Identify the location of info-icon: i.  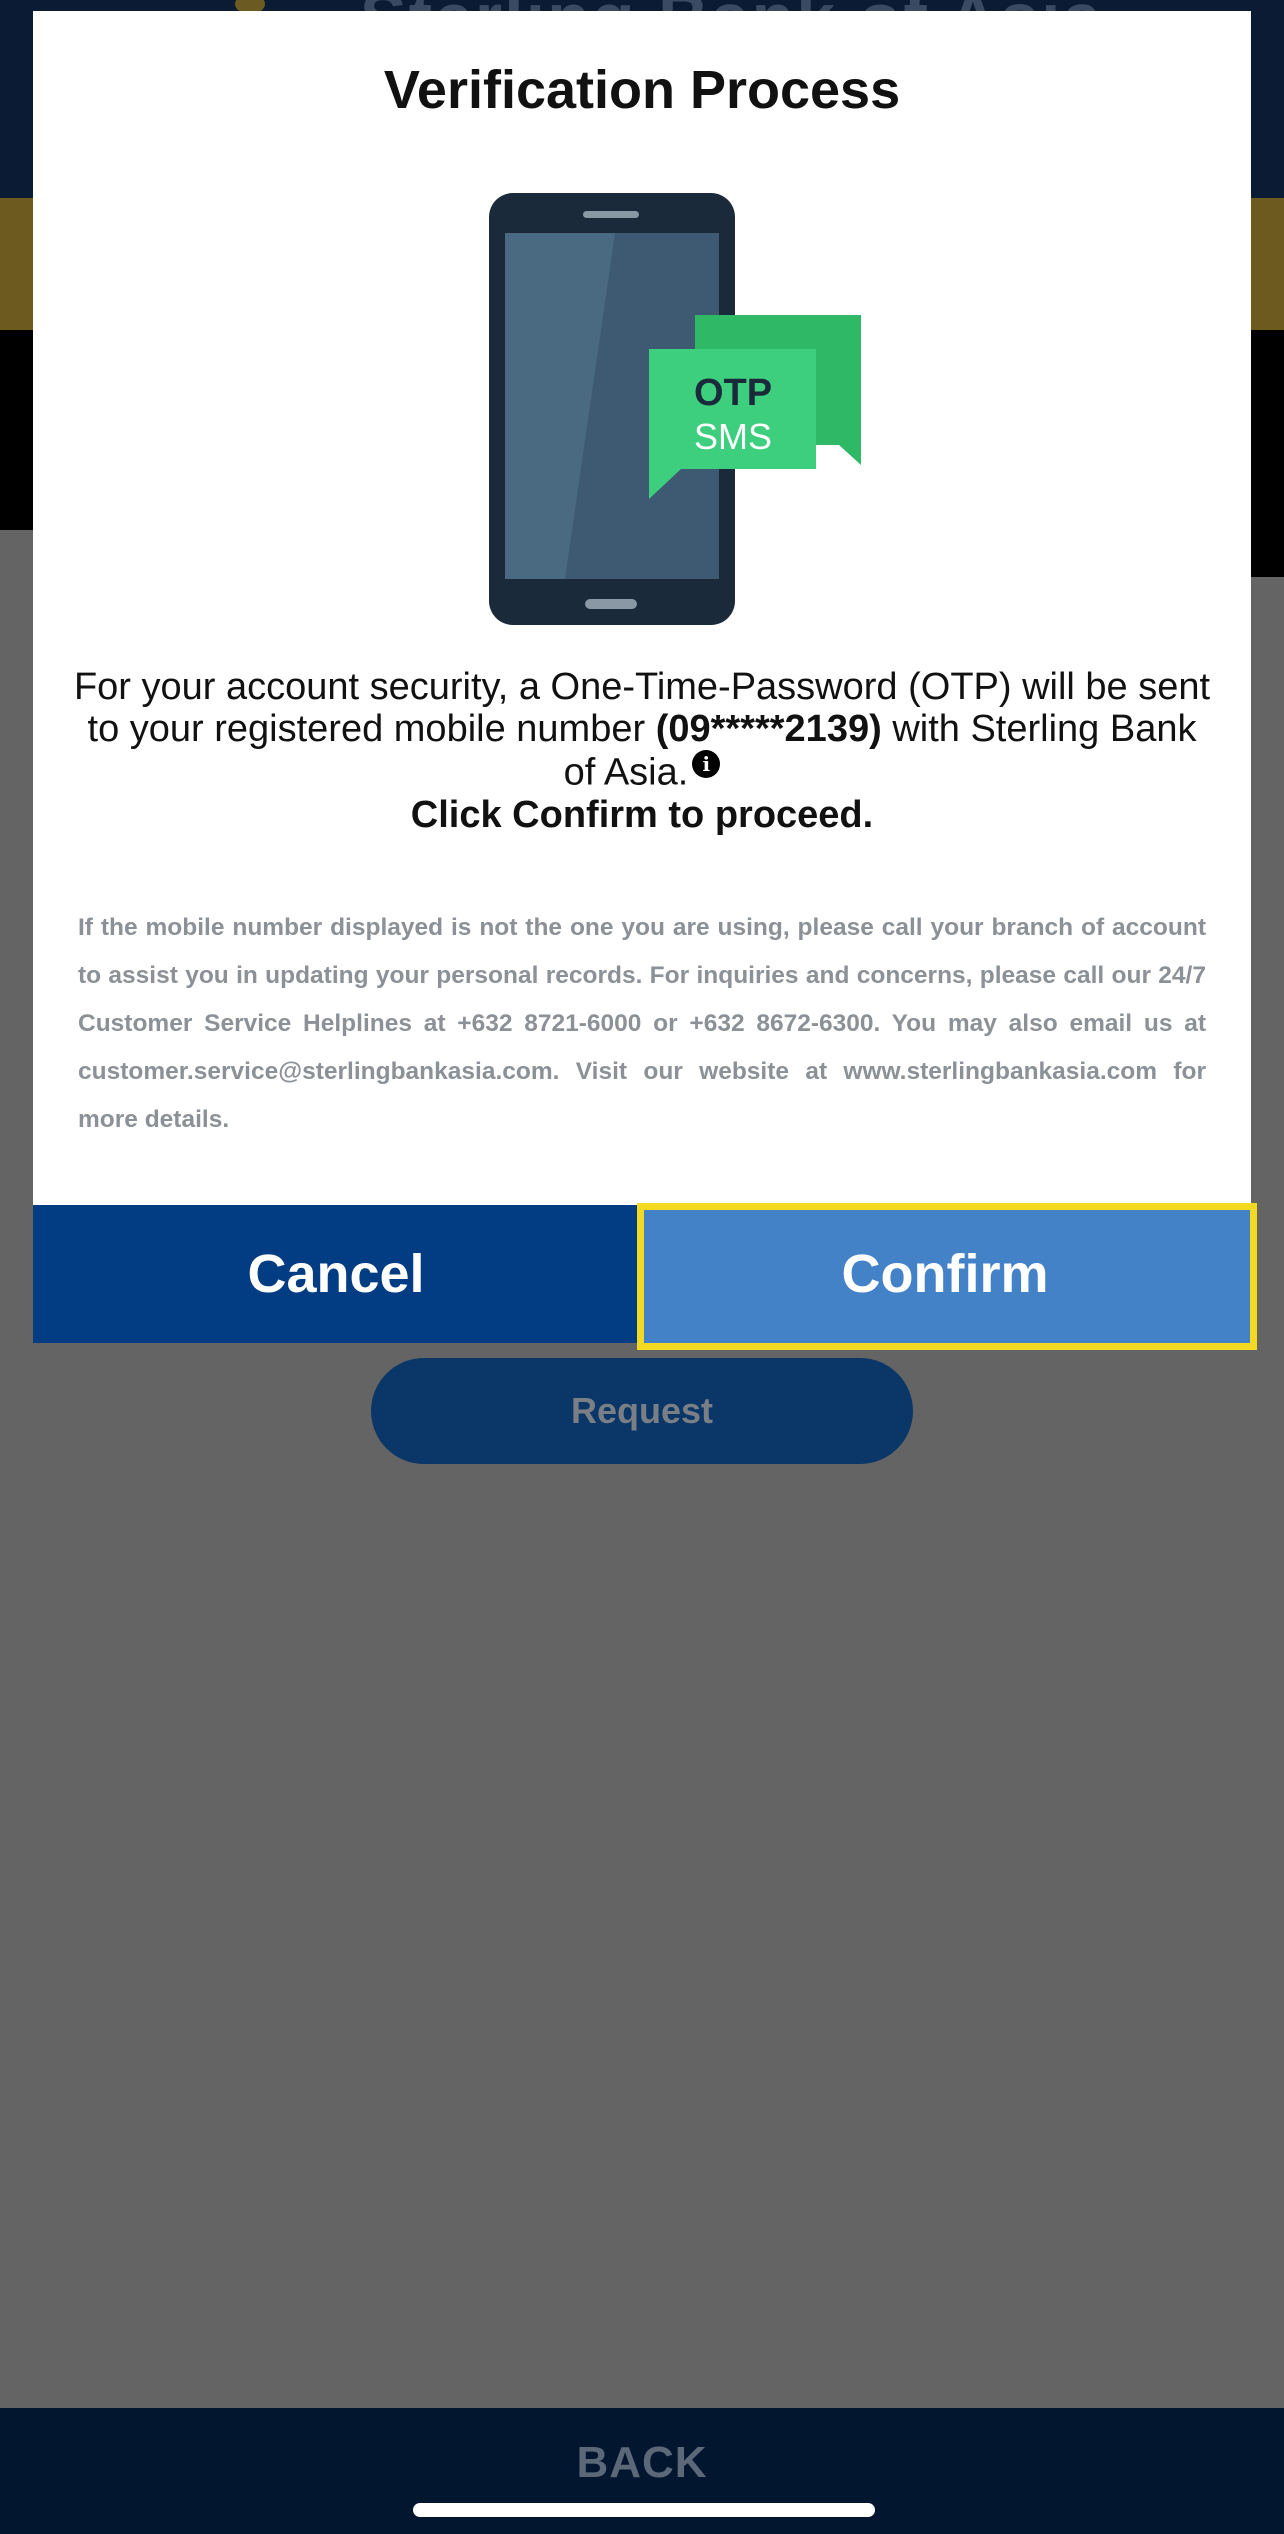
(706, 764).